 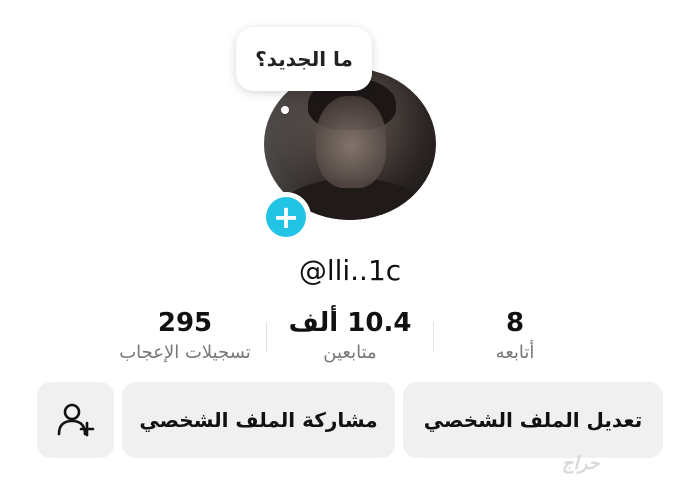 I want to click on plus-icon: +, so click(x=286, y=217).